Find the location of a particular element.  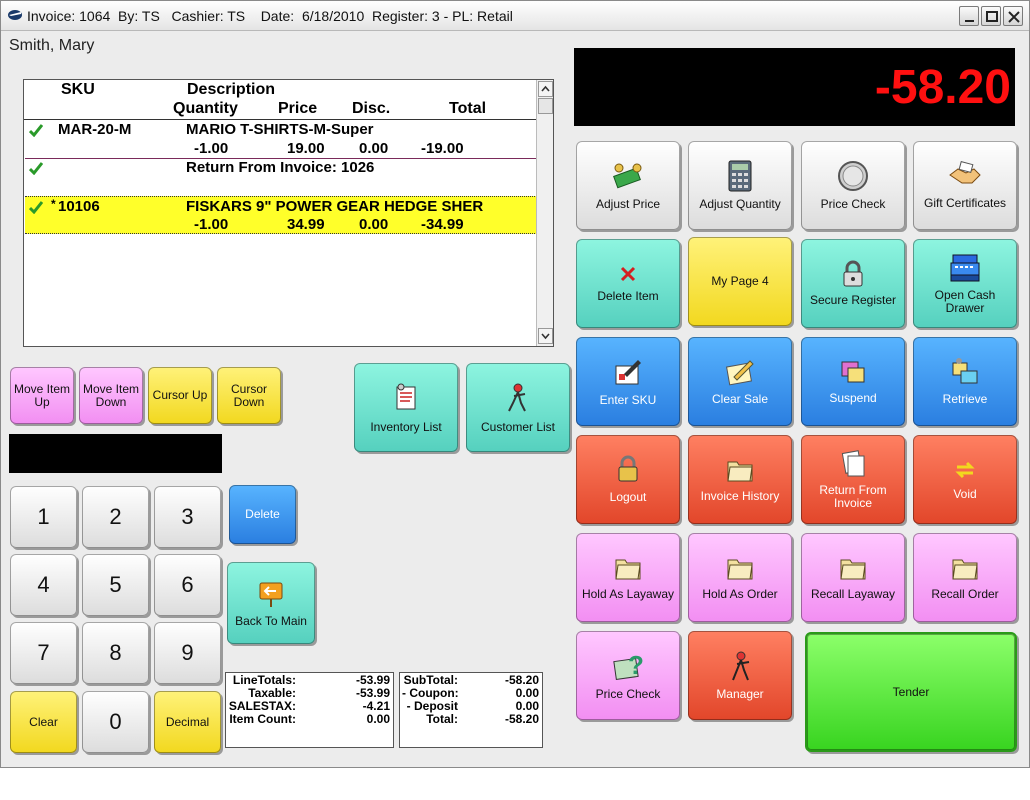

total-value: -58.20 is located at coordinates (521, 719).